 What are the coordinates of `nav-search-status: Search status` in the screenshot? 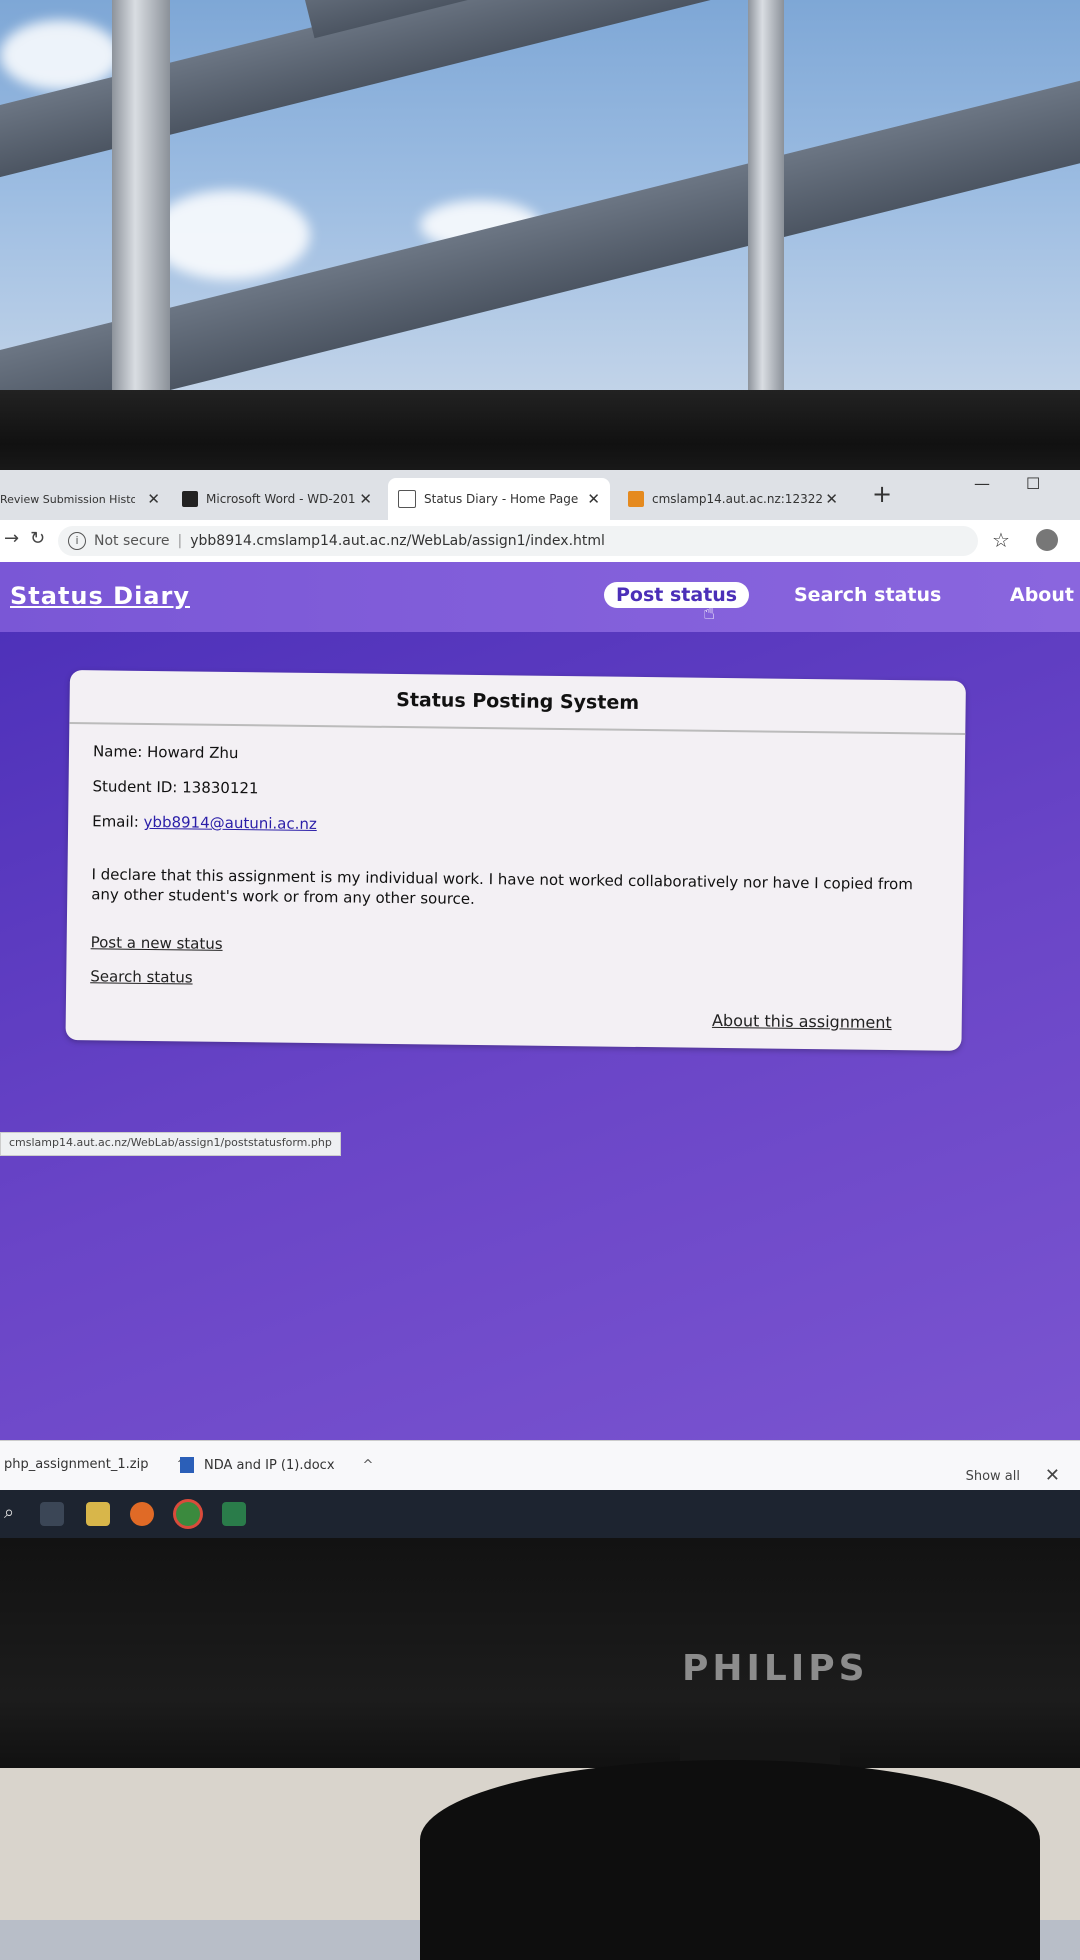 It's located at (867, 595).